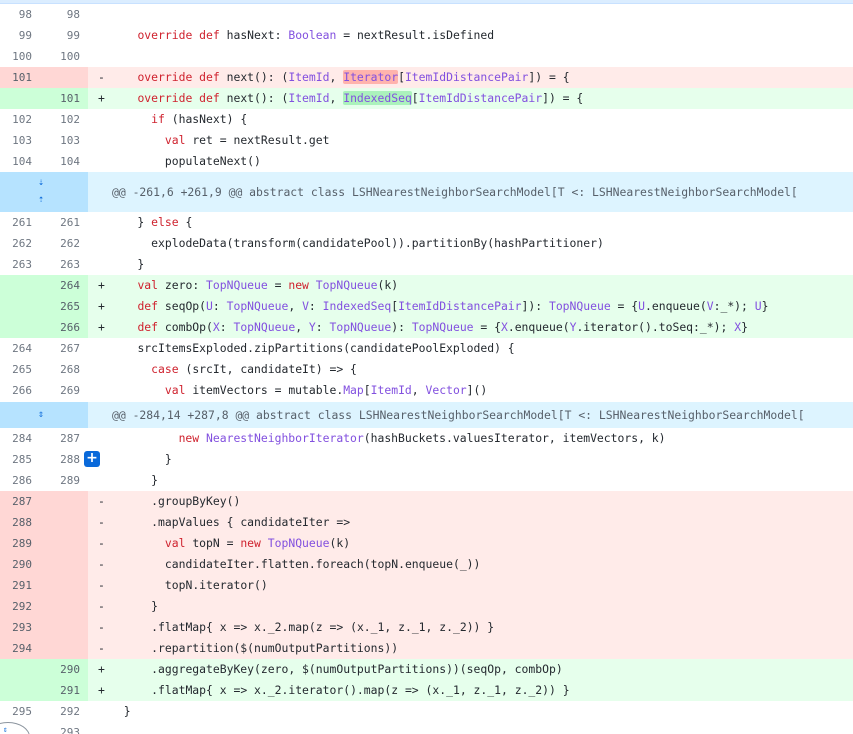 This screenshot has height=734, width=853. I want to click on old-line-number: 294, so click(20, 648).